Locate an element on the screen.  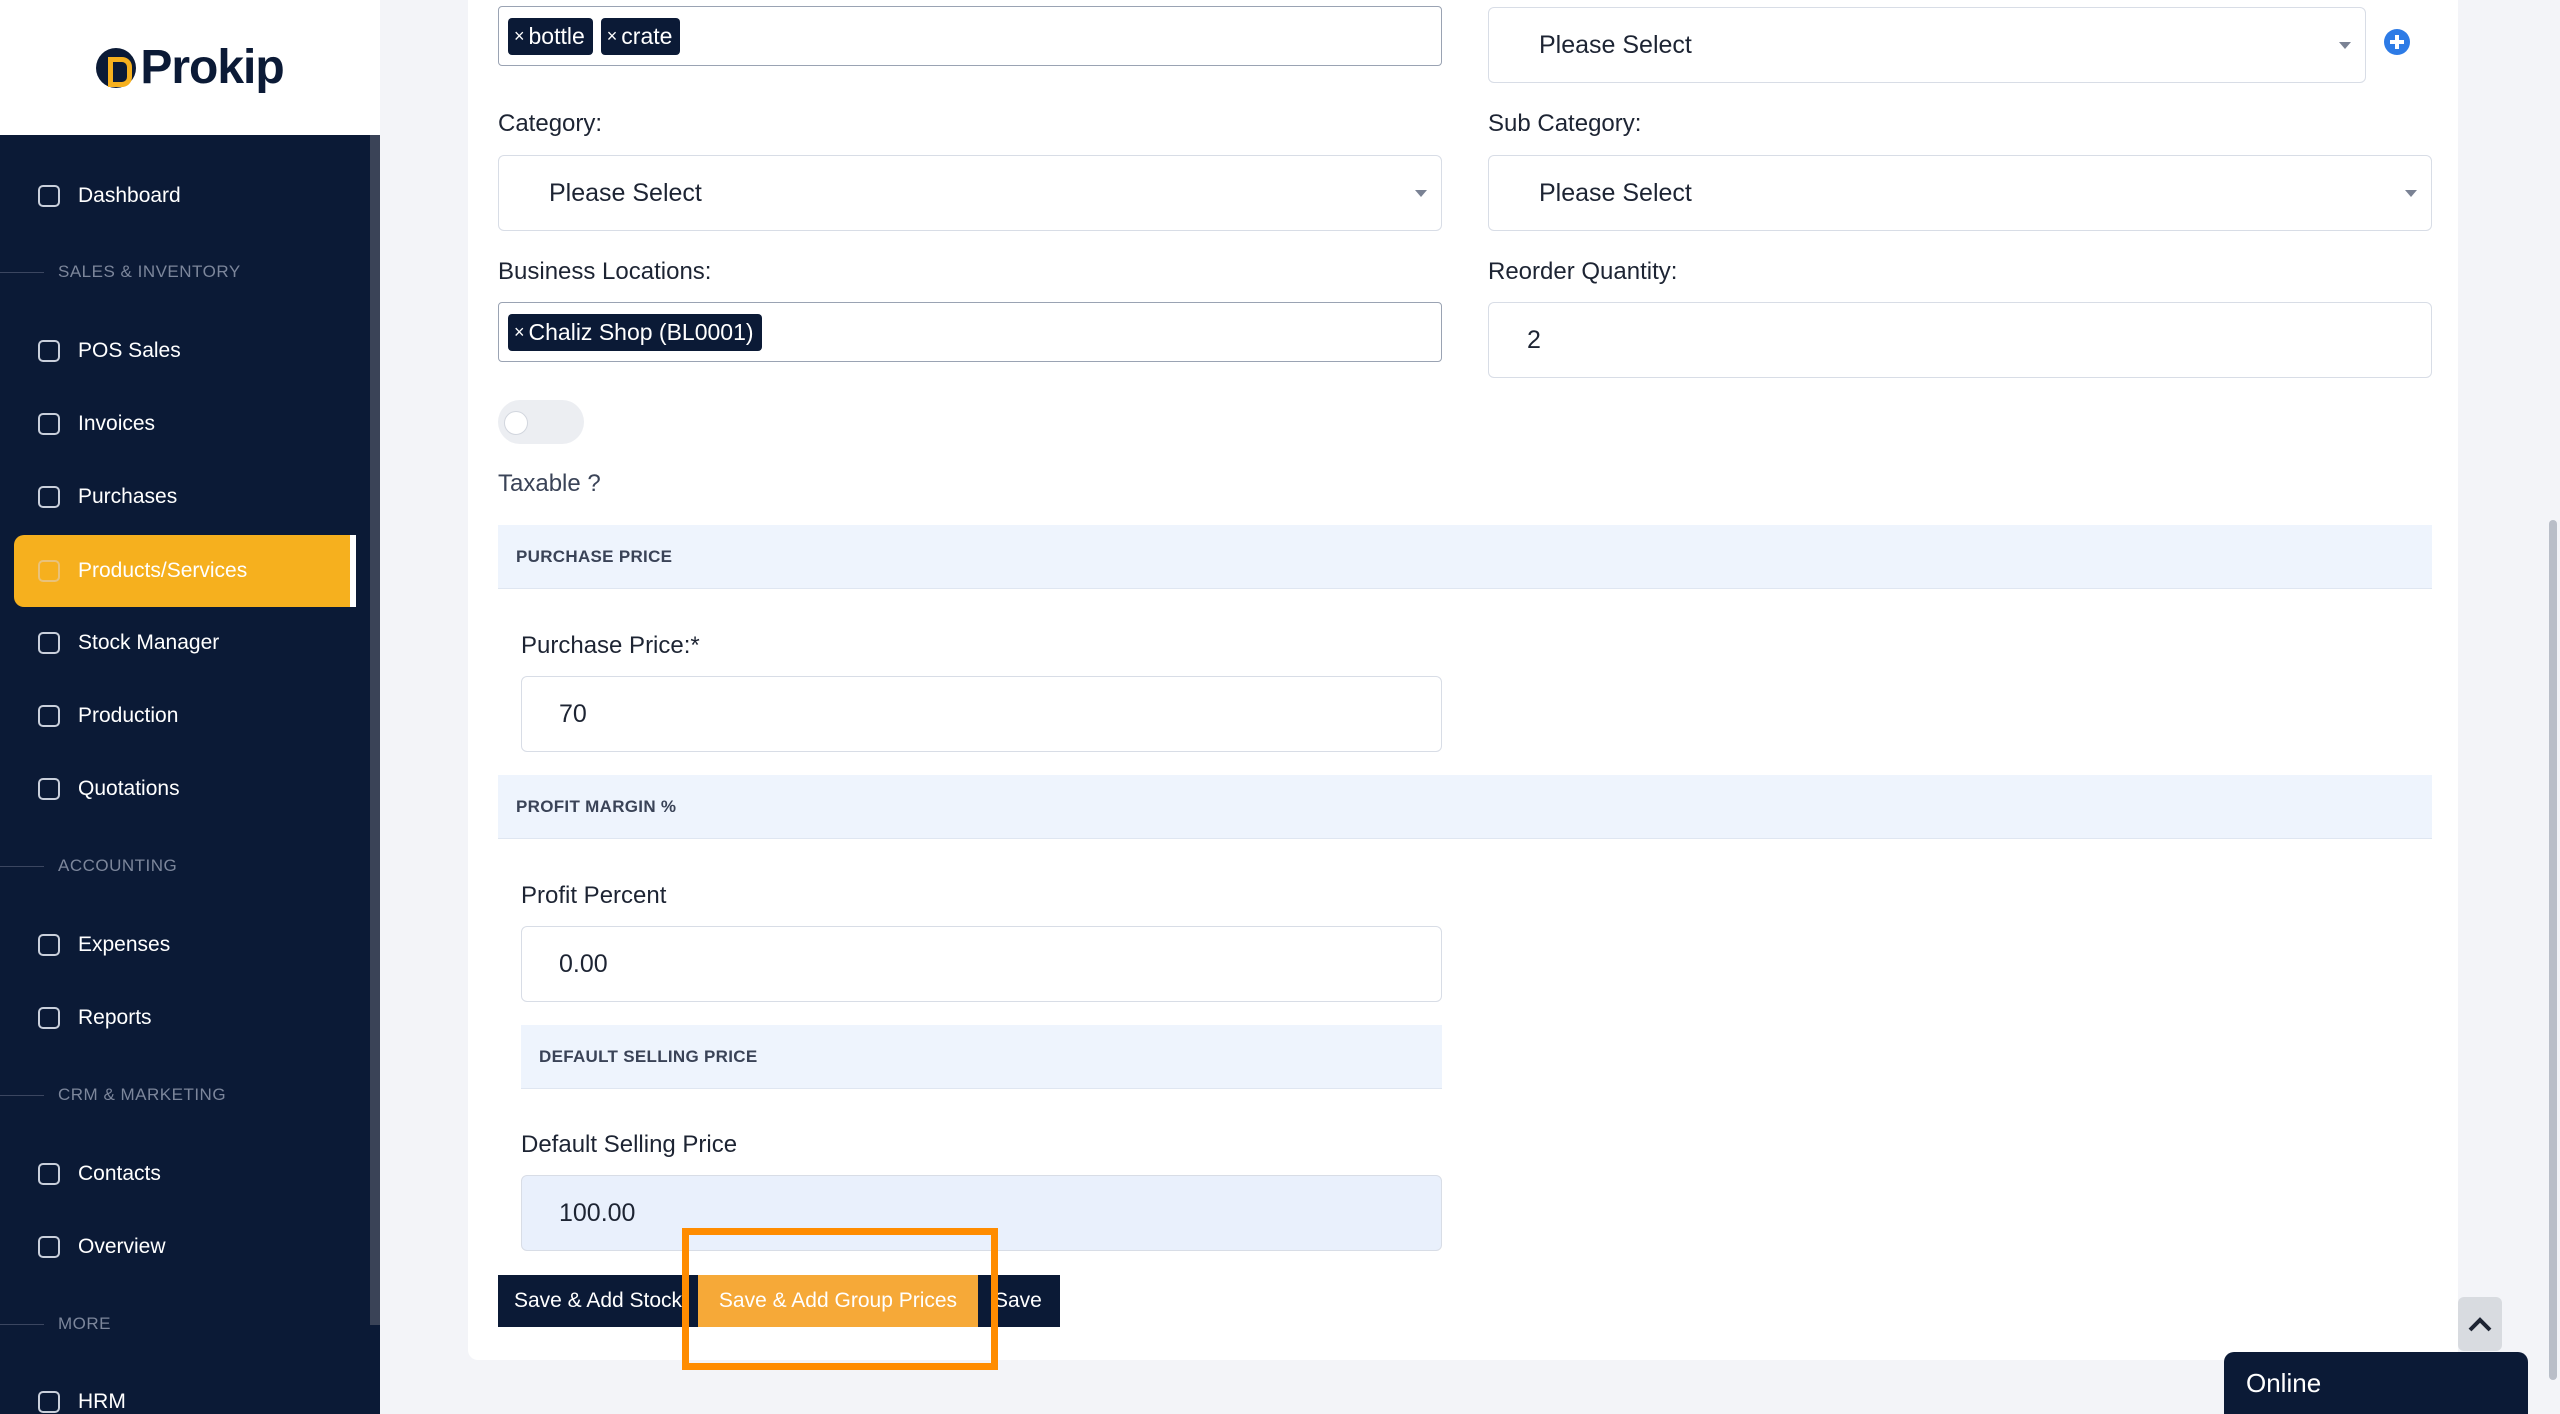
chevron-up-icon is located at coordinates (2480, 1324).